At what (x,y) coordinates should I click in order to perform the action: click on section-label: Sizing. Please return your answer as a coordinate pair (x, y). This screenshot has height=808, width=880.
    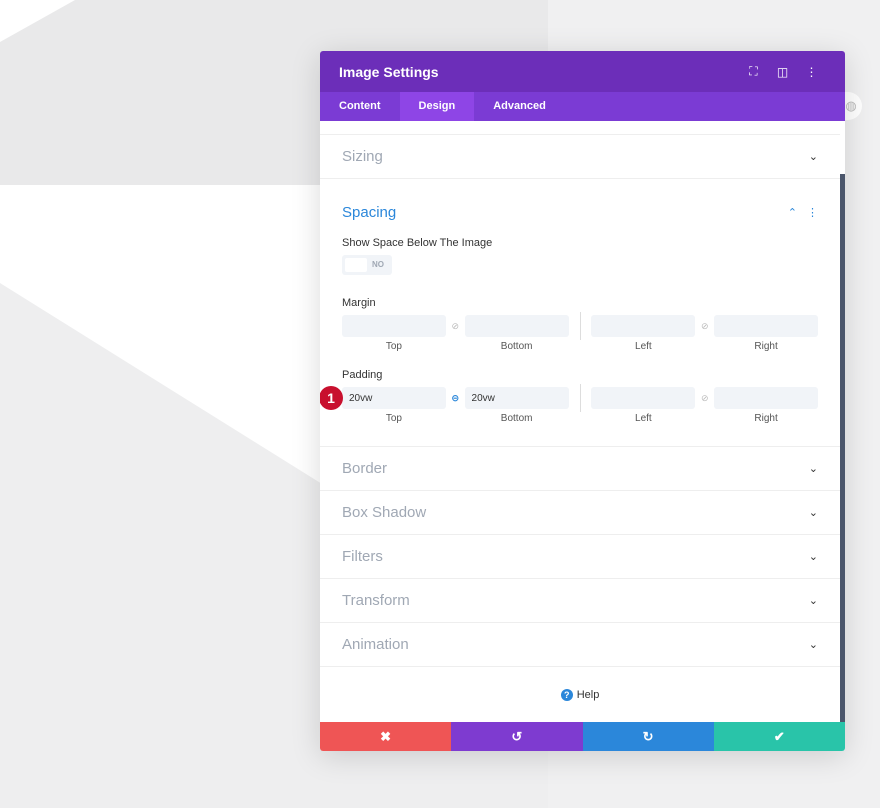
    Looking at the image, I should click on (362, 156).